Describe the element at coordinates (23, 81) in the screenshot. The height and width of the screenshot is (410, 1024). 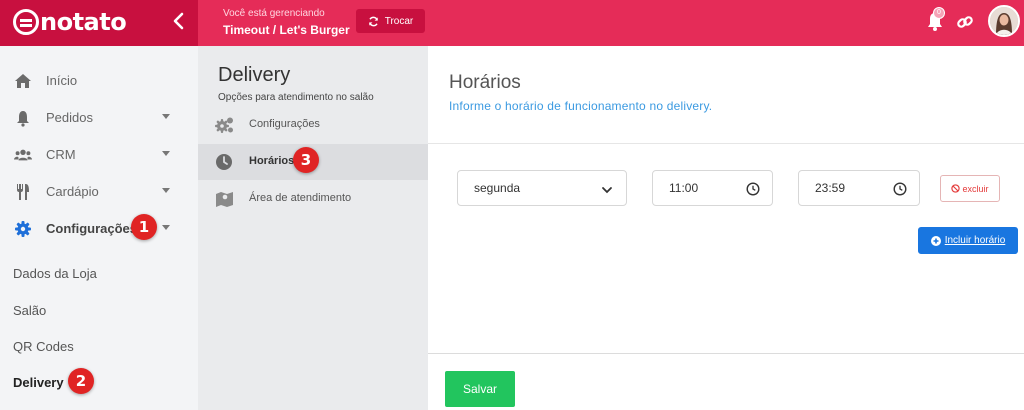
I see `home-icon` at that location.